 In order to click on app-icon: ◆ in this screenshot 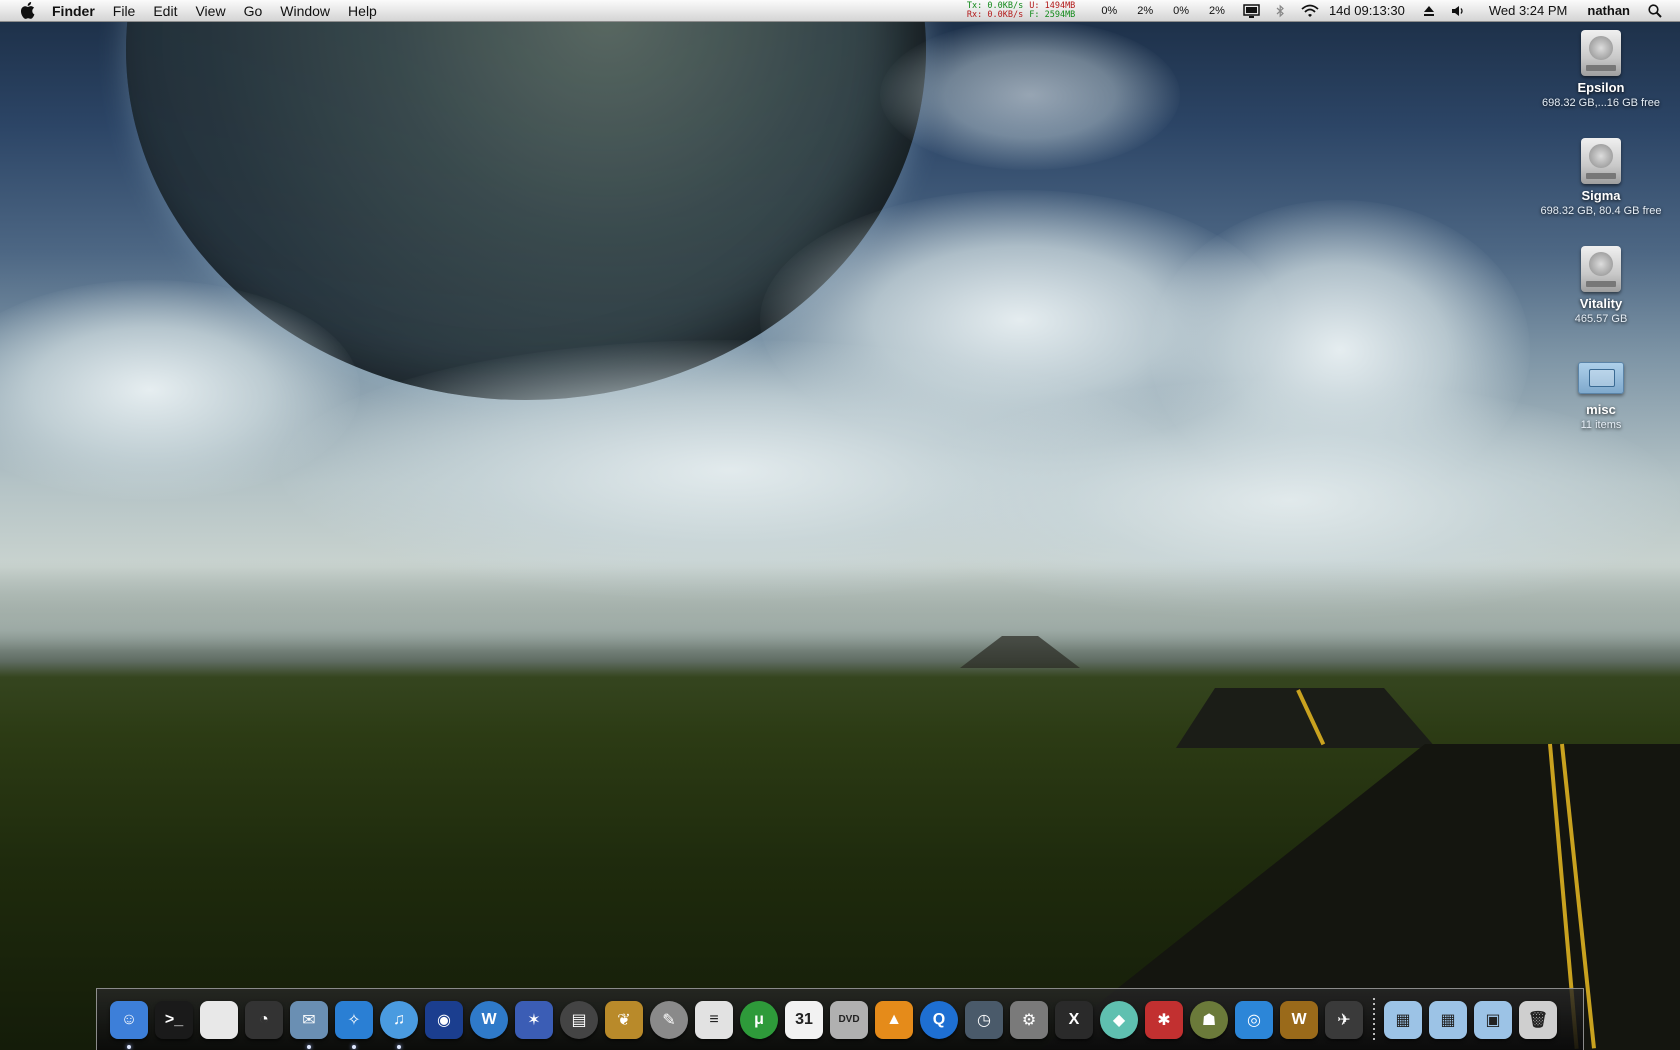, I will do `click(1119, 1019)`.